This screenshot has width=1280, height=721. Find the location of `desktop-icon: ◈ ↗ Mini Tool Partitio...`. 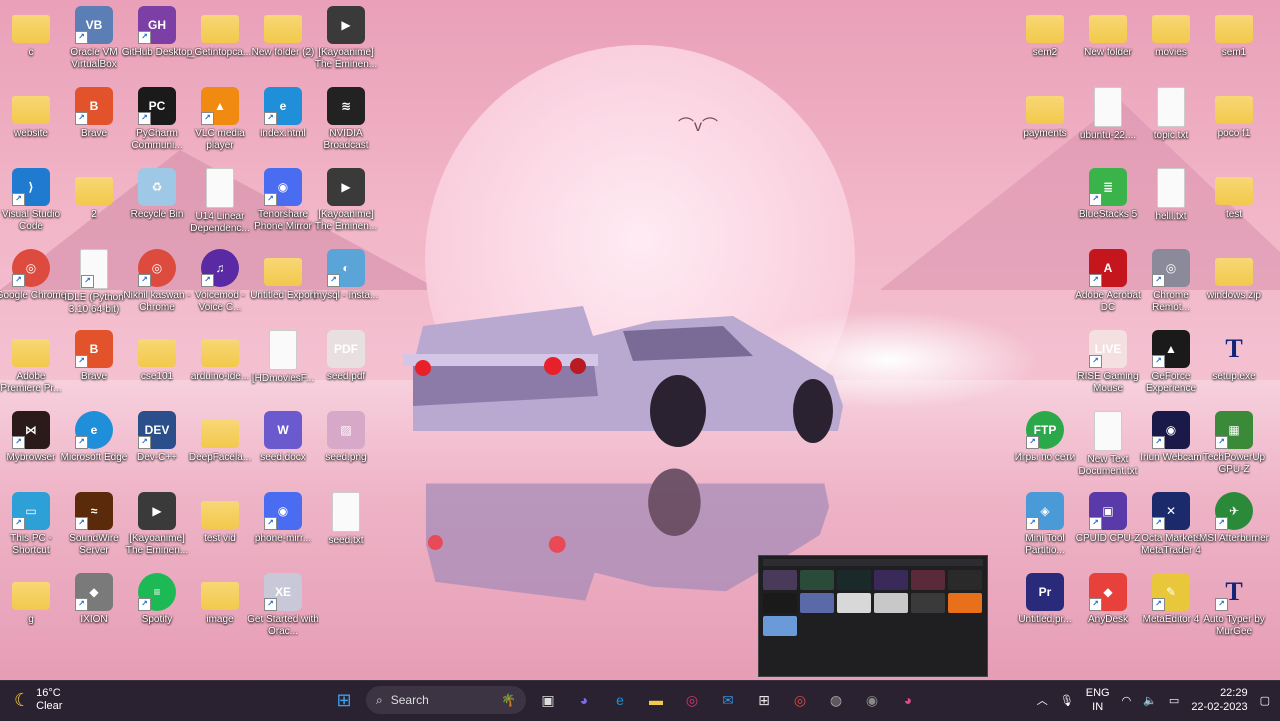

desktop-icon: ◈ ↗ Mini Tool Partitio... is located at coordinates (1045, 524).